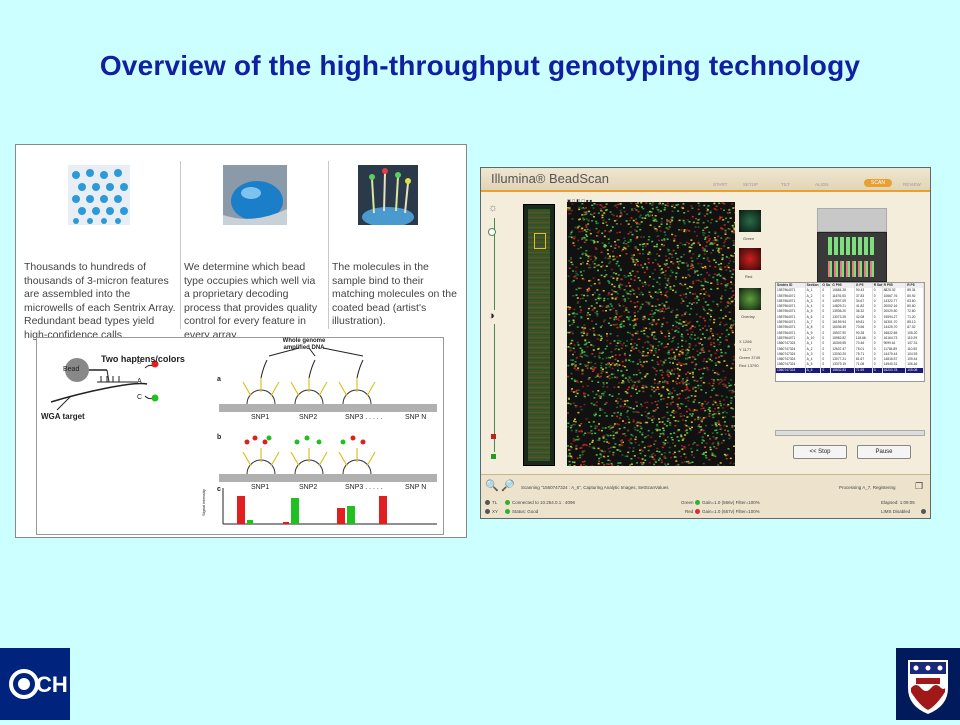 Image resolution: width=960 pixels, height=725 pixels. I want to click on snp-label-b2: SNP2, so click(308, 487).